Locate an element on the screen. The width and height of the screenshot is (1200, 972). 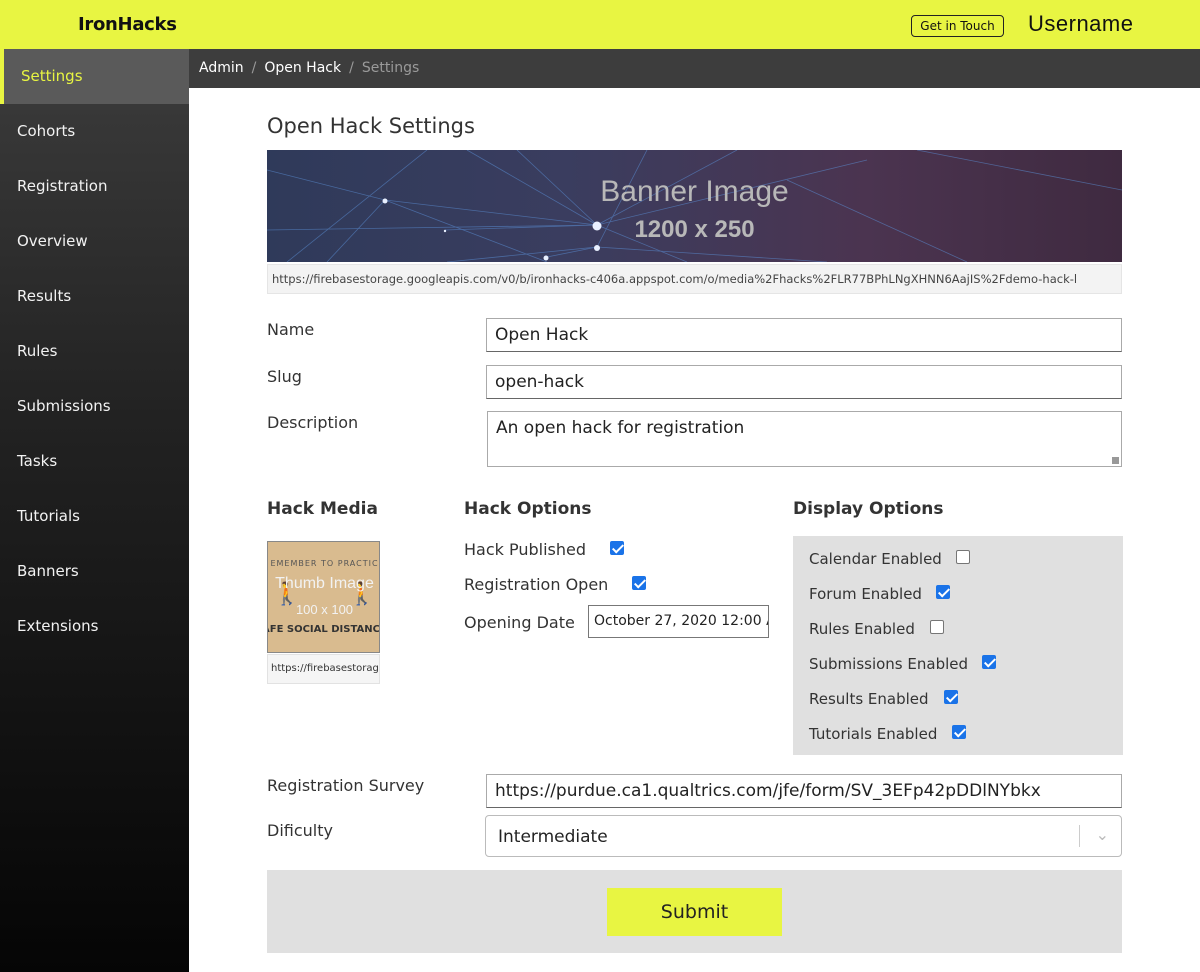
difficulty-label: Dificulty is located at coordinates (300, 830).